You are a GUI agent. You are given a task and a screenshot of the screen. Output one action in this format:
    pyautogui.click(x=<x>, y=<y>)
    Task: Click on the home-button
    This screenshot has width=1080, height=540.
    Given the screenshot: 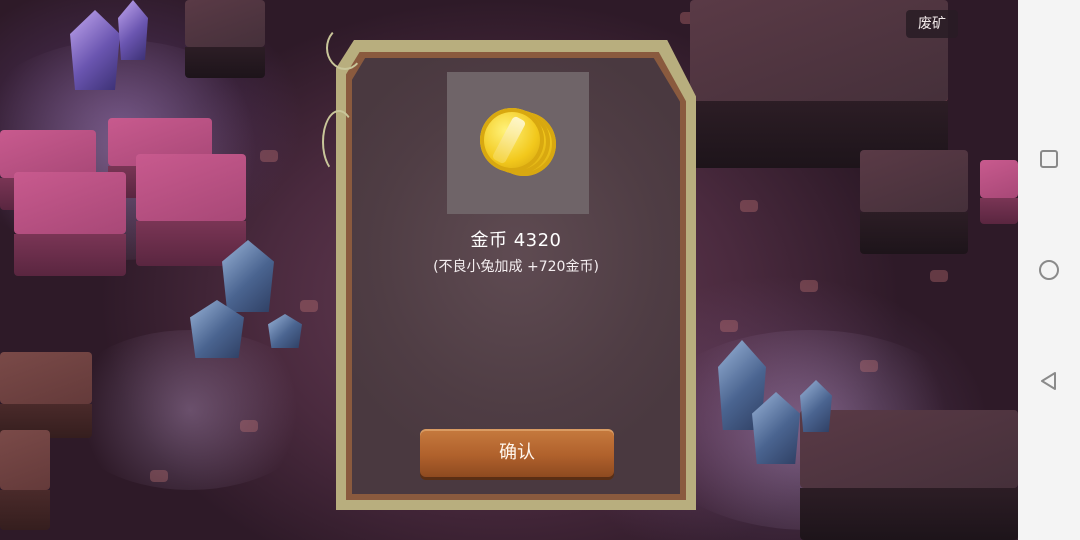 What is the action you would take?
    pyautogui.click(x=1049, y=270)
    